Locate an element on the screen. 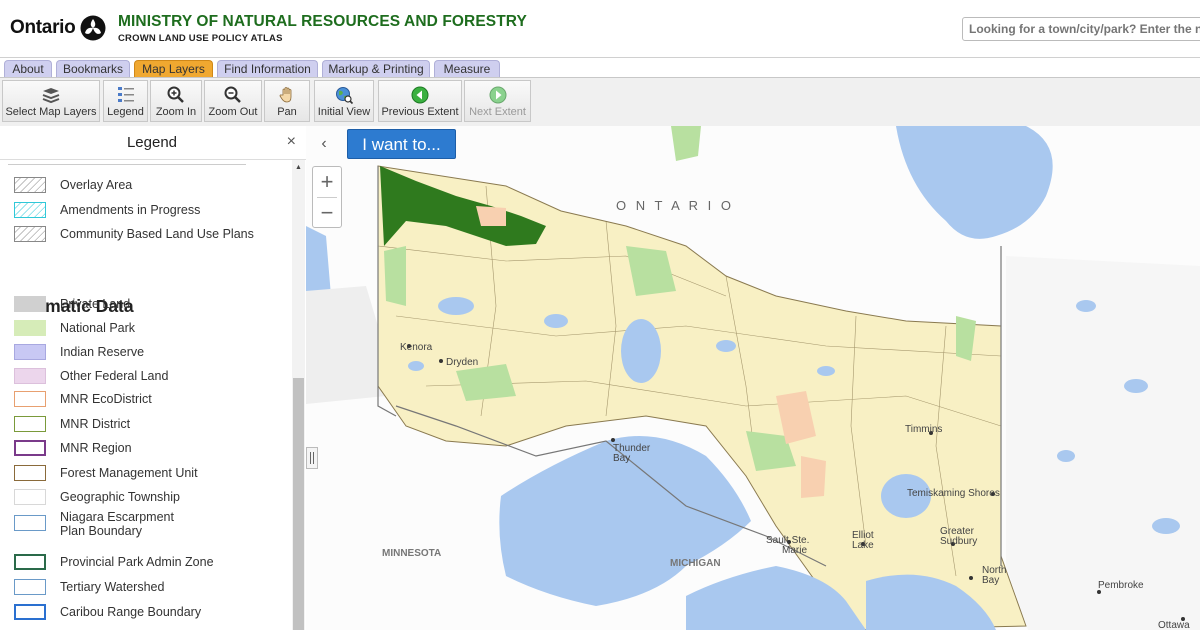  collapse-panel-icon: ‹ is located at coordinates (324, 144).